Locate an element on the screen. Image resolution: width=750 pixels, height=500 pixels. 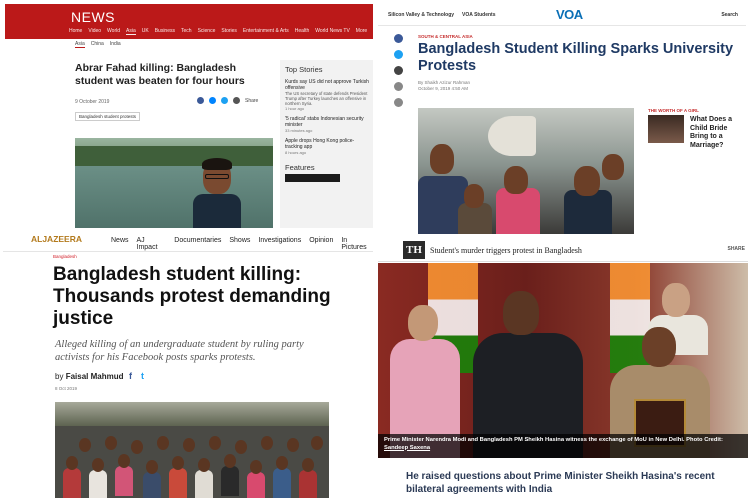
bbc-subnav: Asia China India is located at coordinates (98, 44).